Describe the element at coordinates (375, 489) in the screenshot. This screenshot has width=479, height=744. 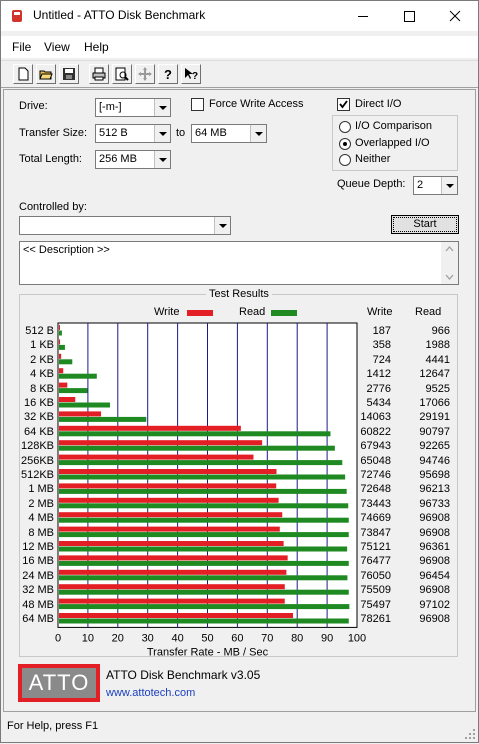
I see `write-value: 72648` at that location.